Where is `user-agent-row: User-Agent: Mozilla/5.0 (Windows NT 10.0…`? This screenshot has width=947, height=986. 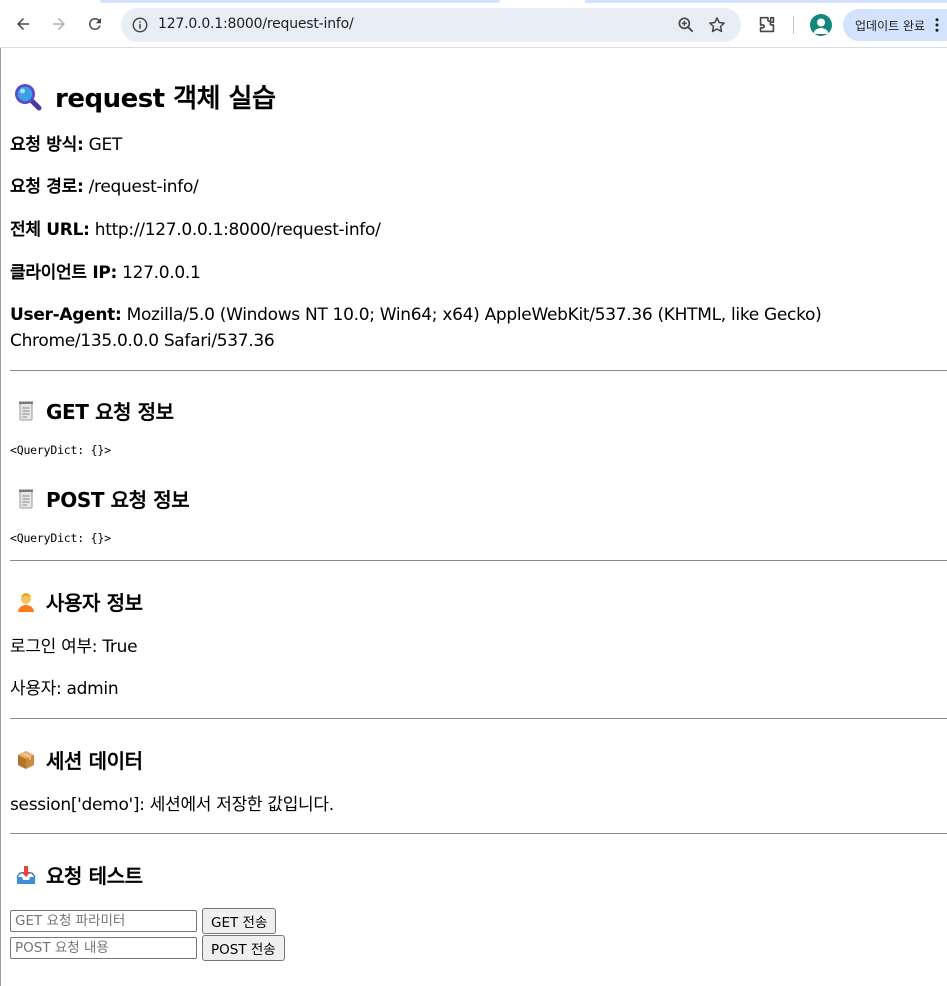 user-agent-row: User-Agent: Mozilla/5.0 (Windows NT 10.0… is located at coordinates (425, 328).